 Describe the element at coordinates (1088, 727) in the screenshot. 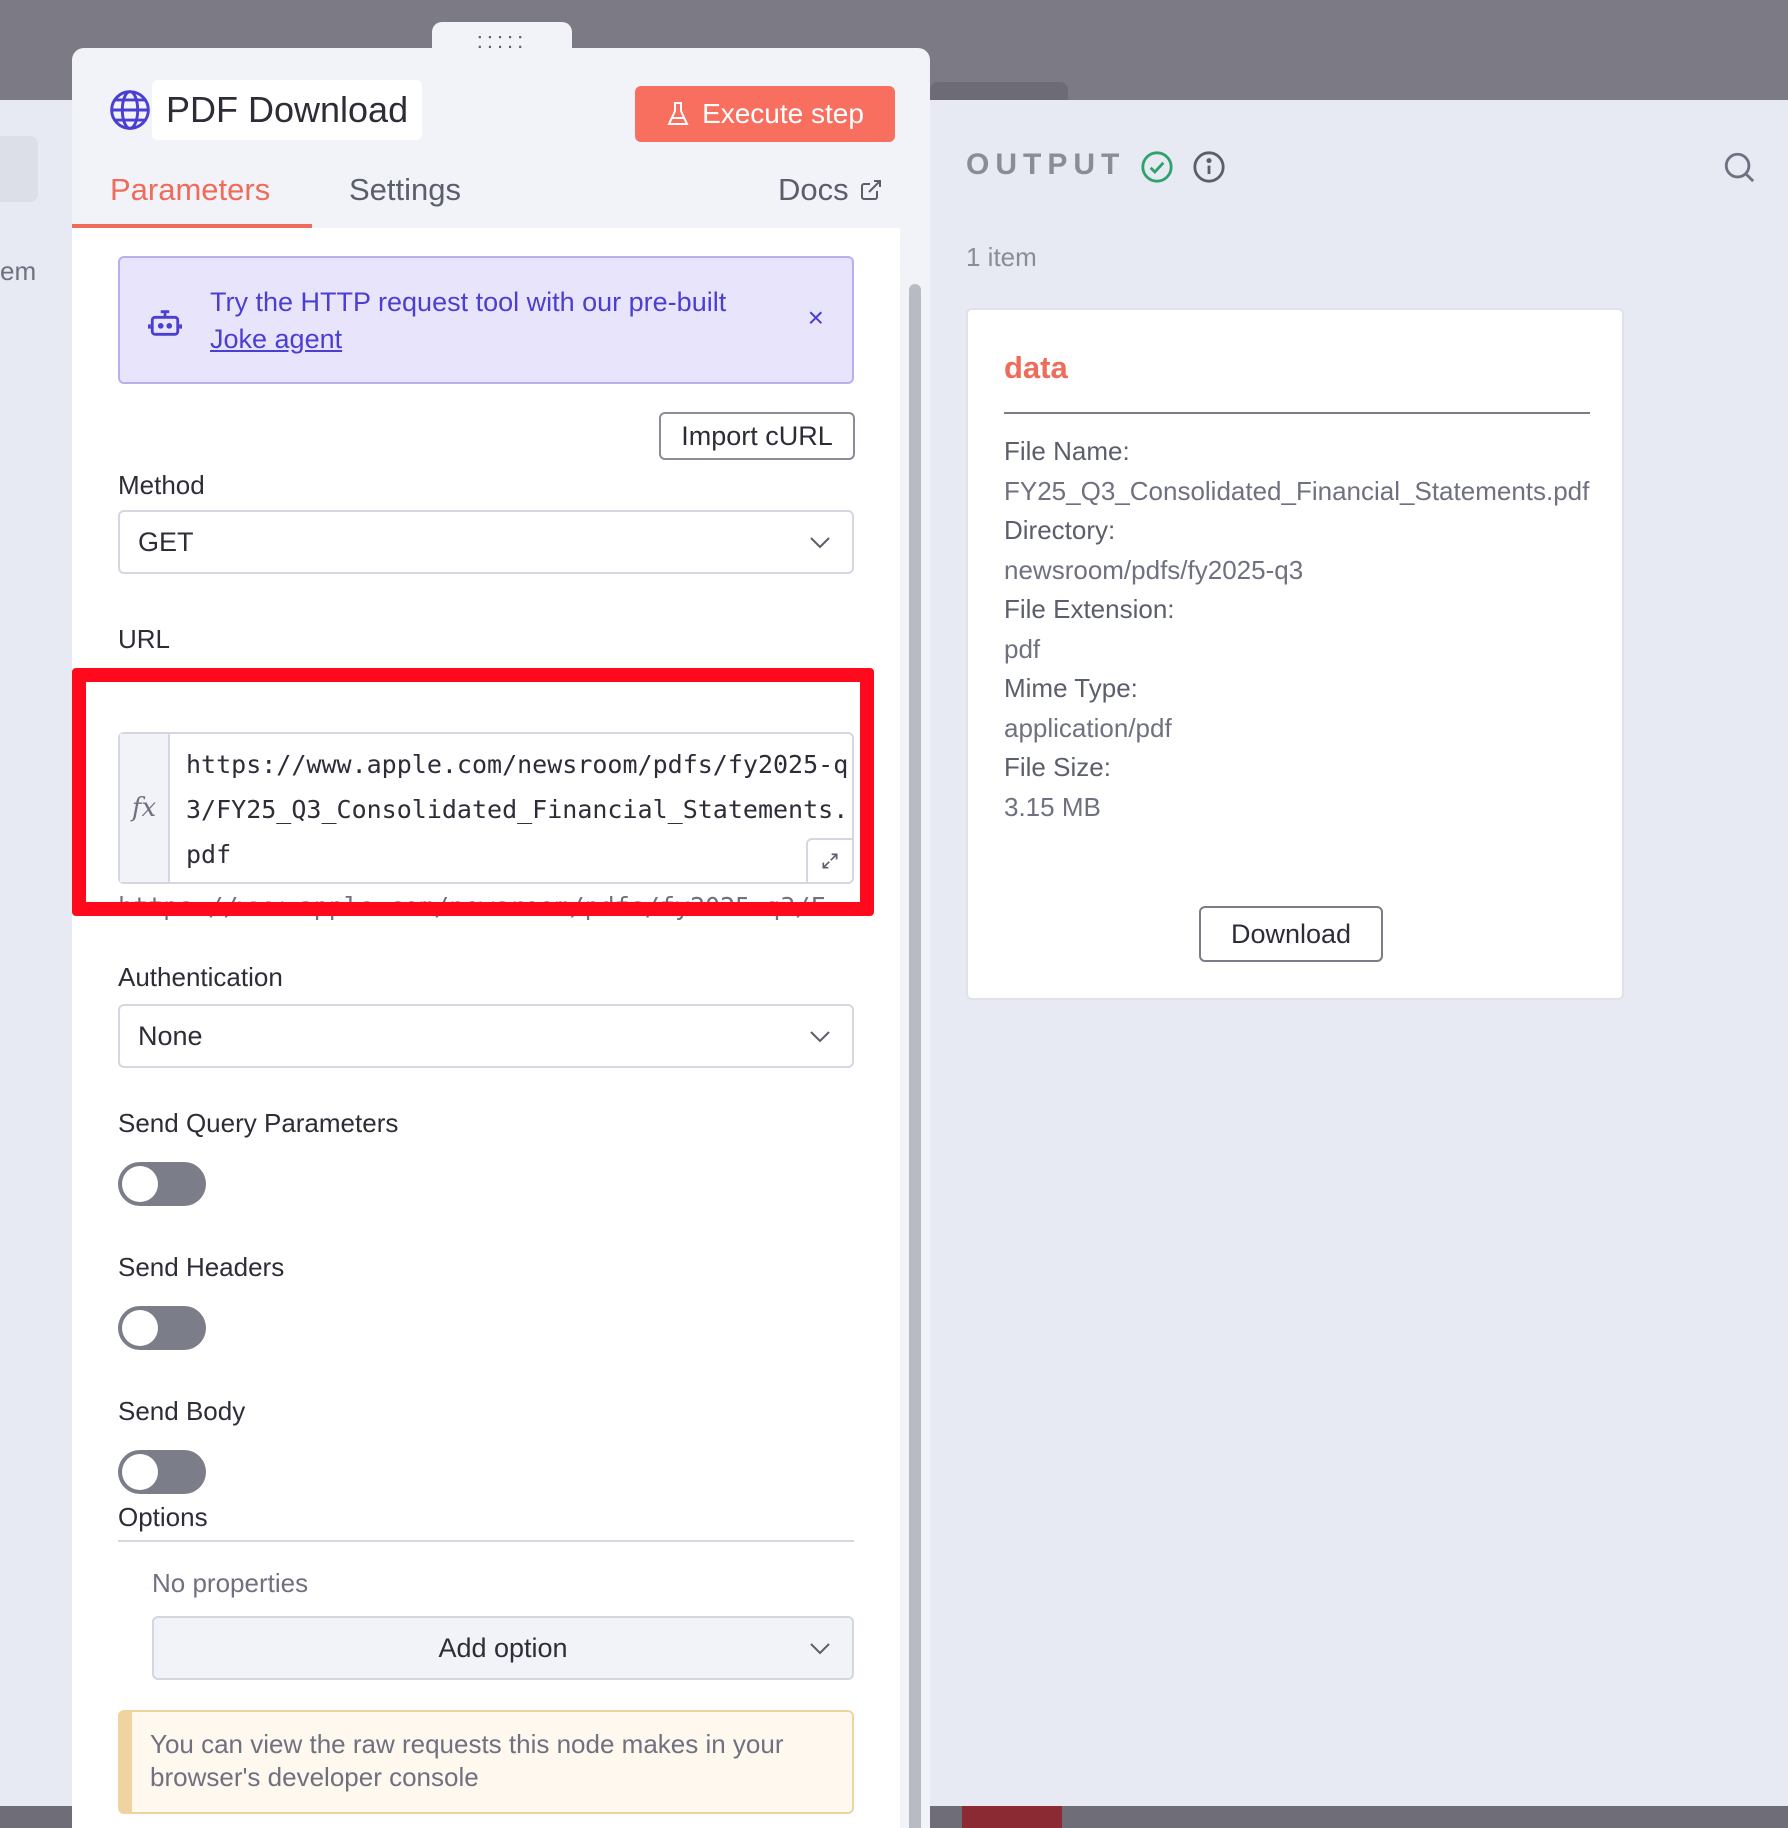

I see `mime-type-value: application/pdf` at that location.